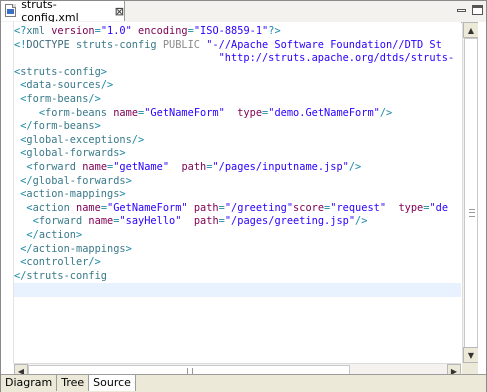 The width and height of the screenshot is (487, 392). I want to click on code-token: "/greeting", so click(259, 207).